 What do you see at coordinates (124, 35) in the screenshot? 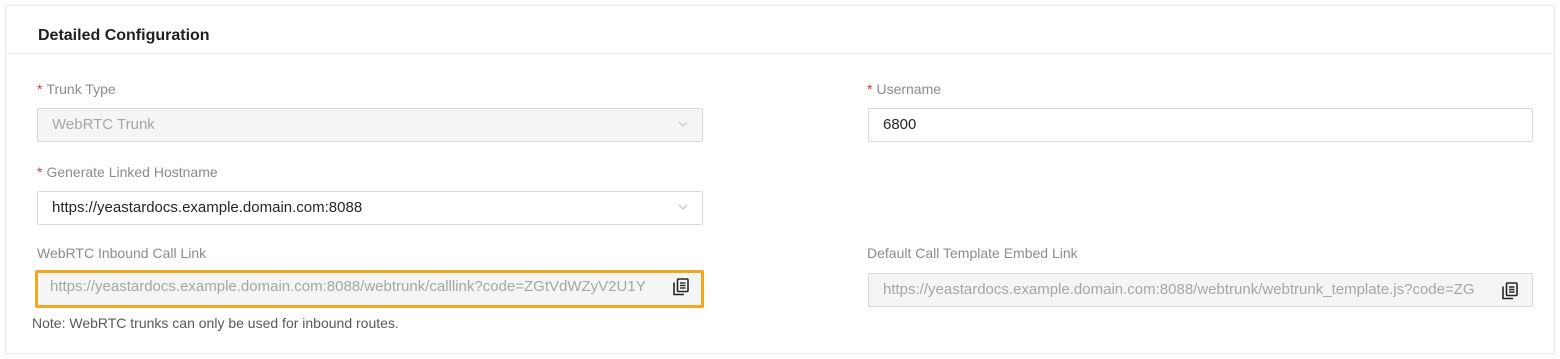
I see `section-title: Detailed Configuration` at bounding box center [124, 35].